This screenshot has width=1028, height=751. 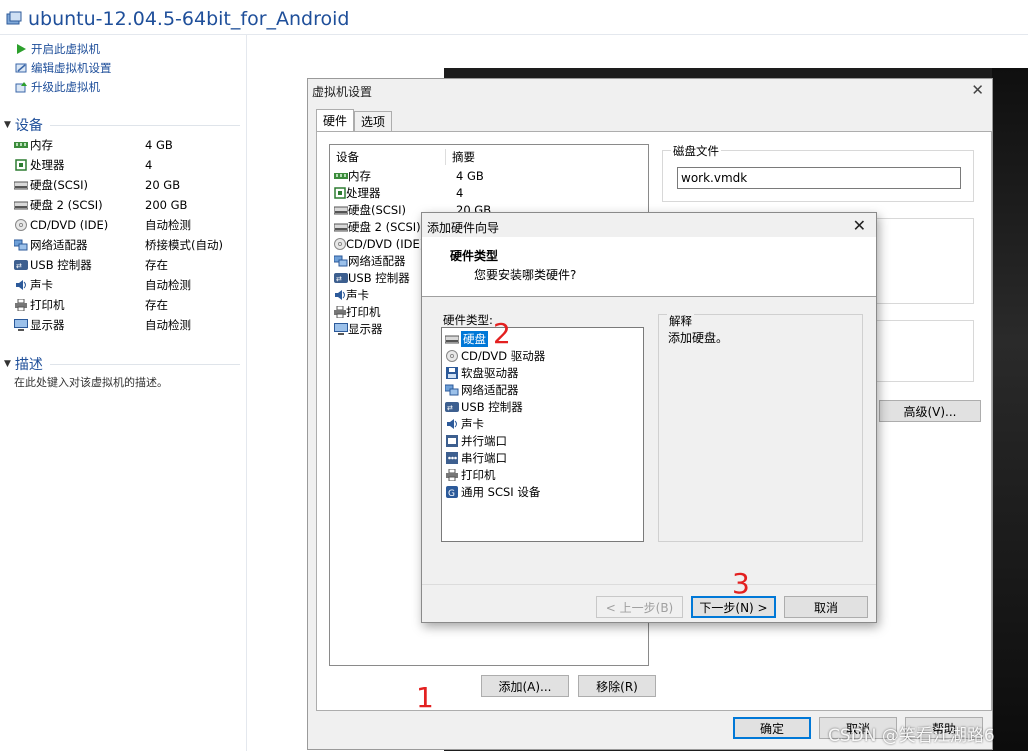 I want to click on tab-hardware: 硬件, so click(x=335, y=120).